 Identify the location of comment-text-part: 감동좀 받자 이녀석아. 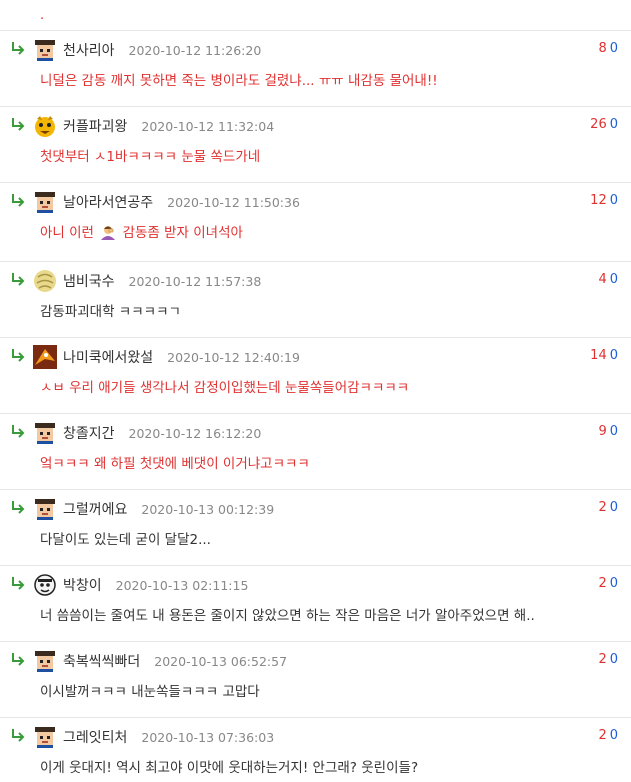
(182, 233).